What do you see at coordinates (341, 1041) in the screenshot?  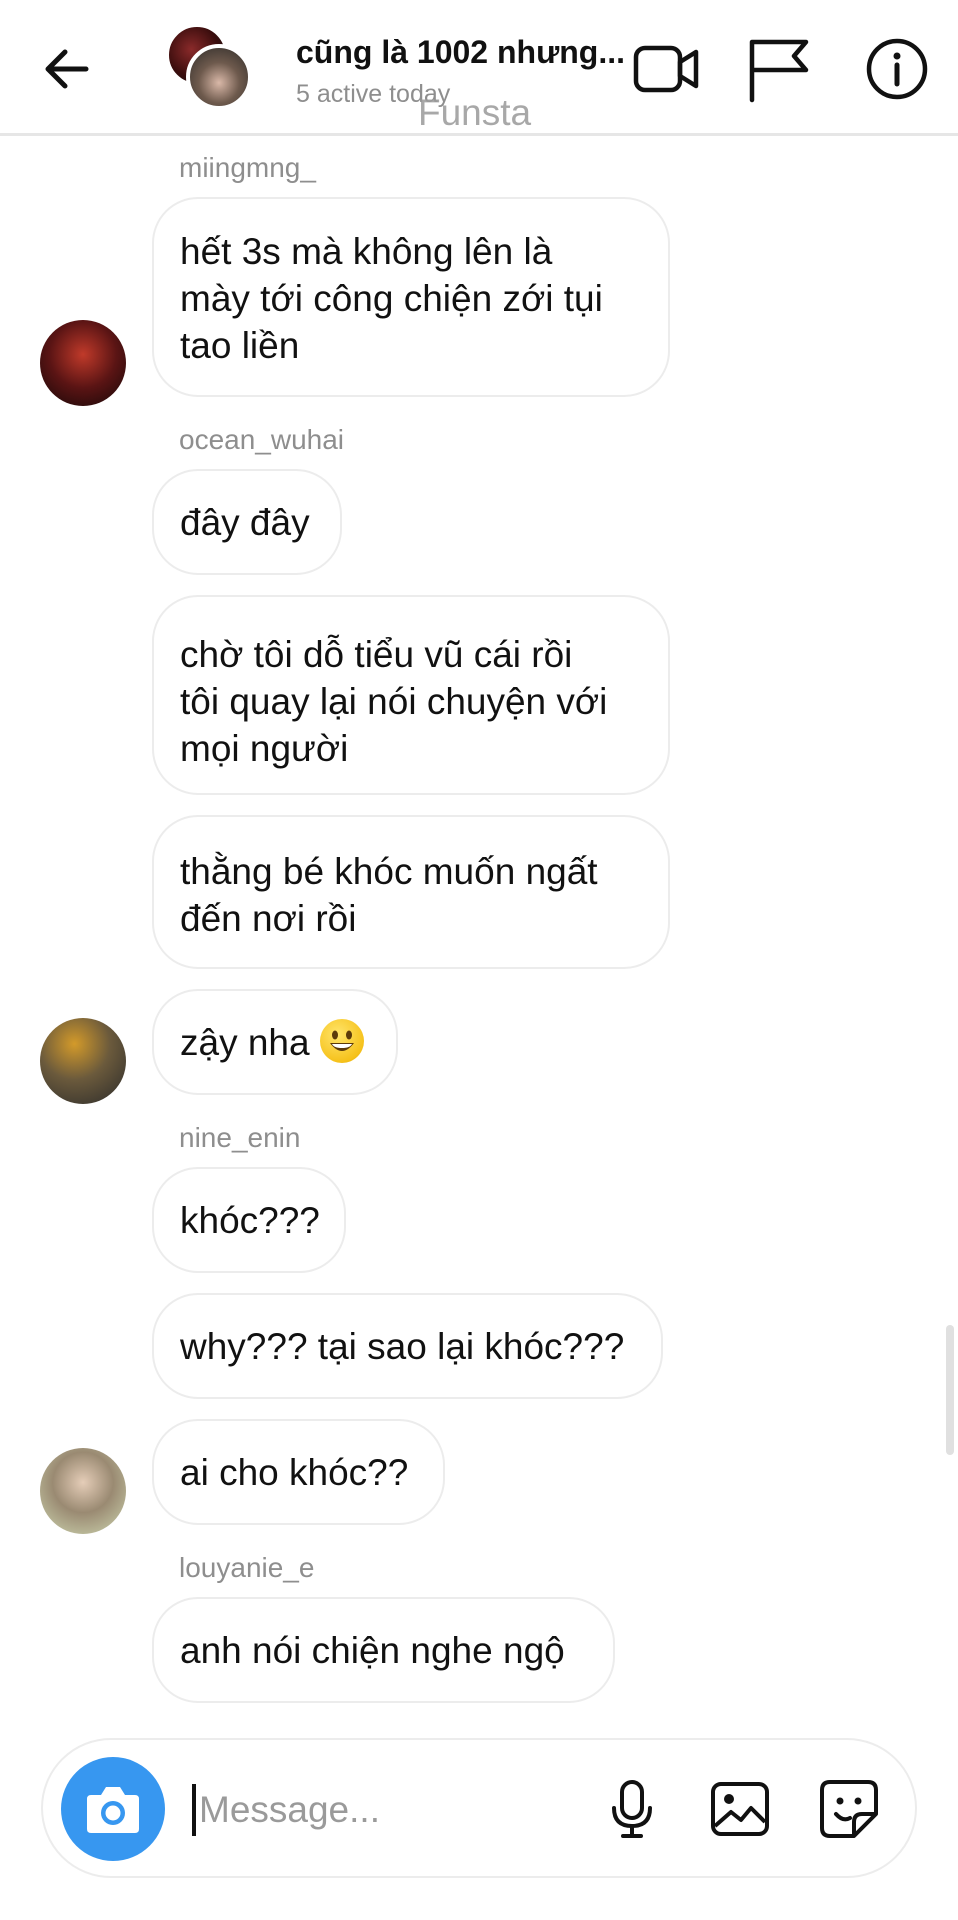 I see `grinning-face-emoji-icon` at bounding box center [341, 1041].